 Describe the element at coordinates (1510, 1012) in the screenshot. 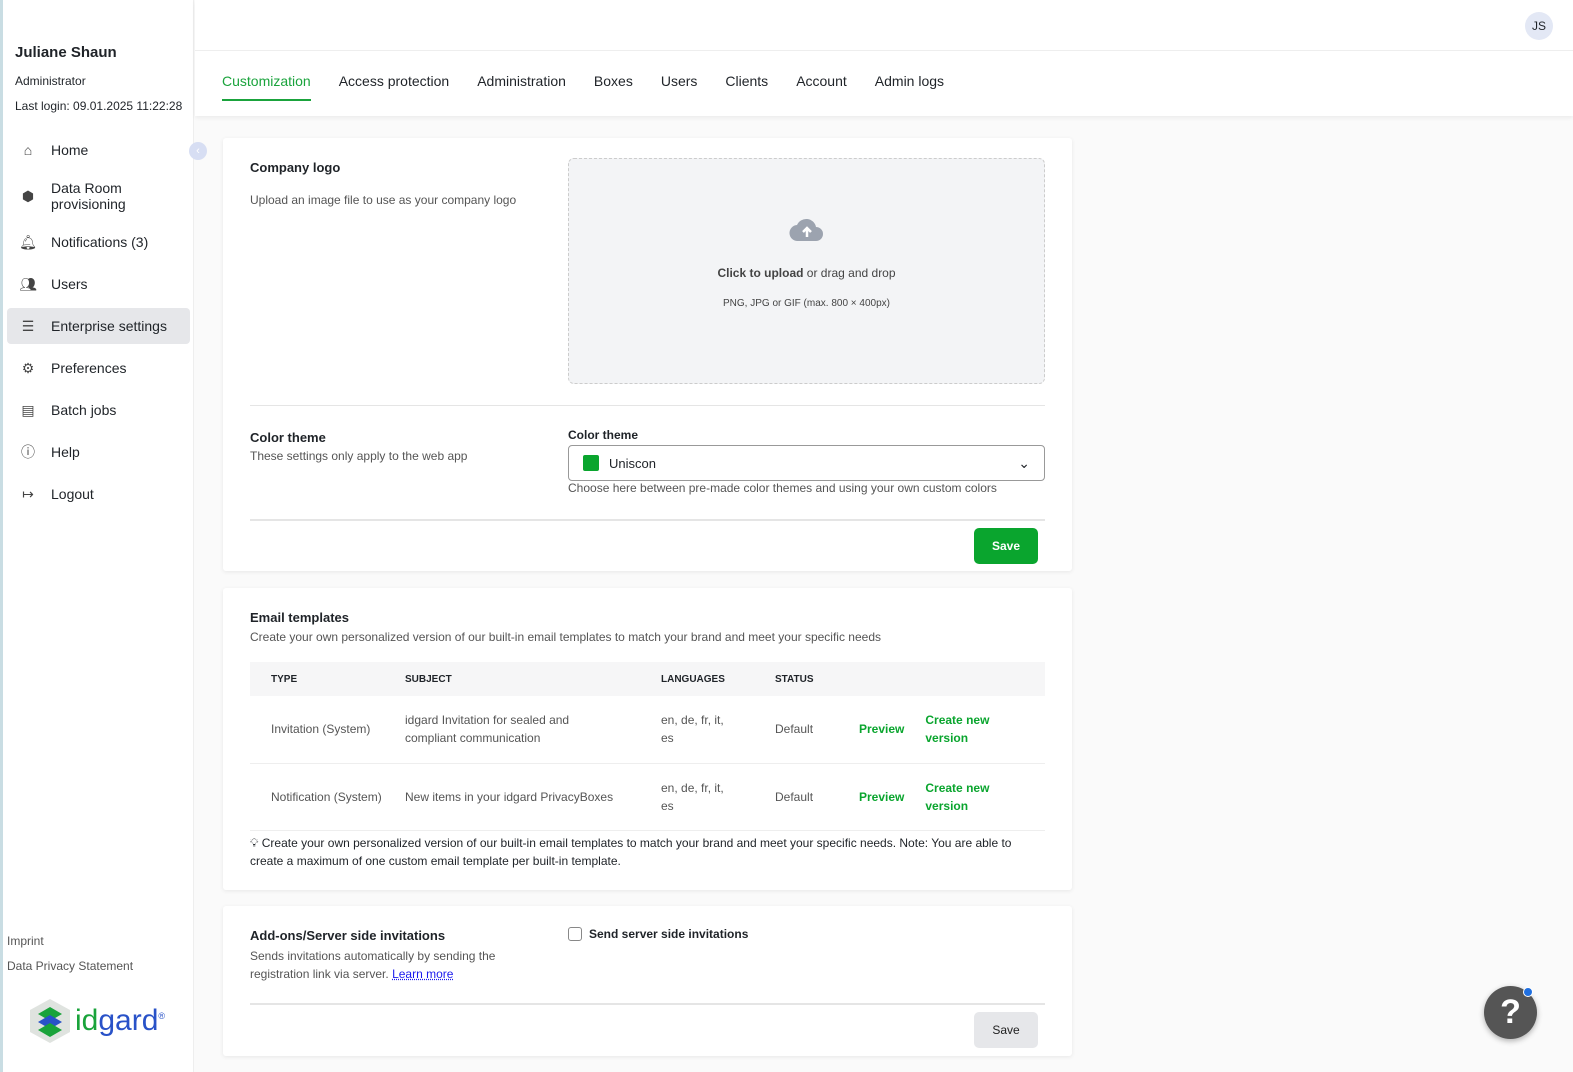

I see `question-icon: ?` at that location.